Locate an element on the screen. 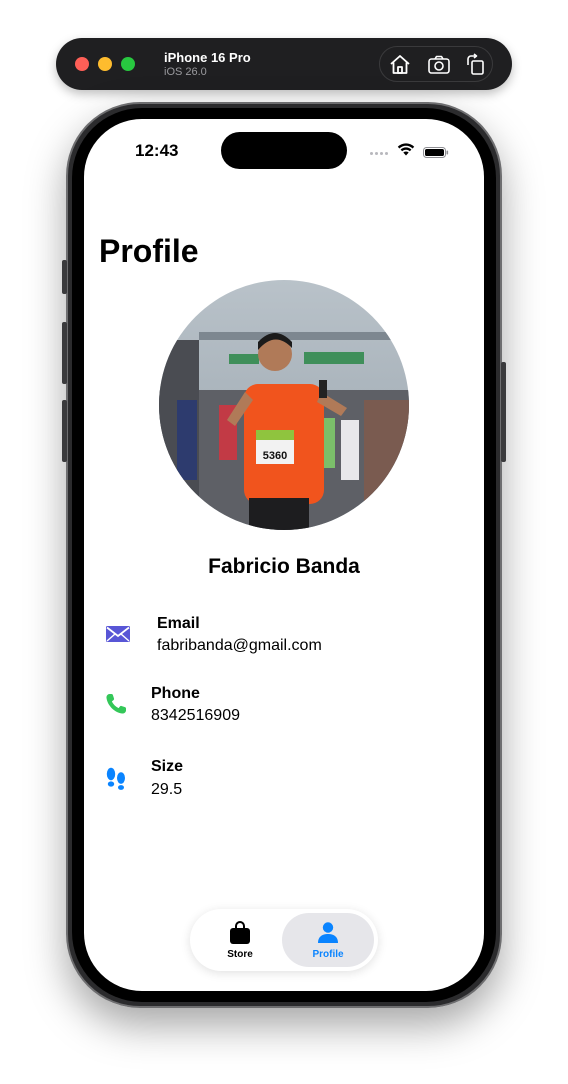  screenshot-icon is located at coordinates (439, 65).